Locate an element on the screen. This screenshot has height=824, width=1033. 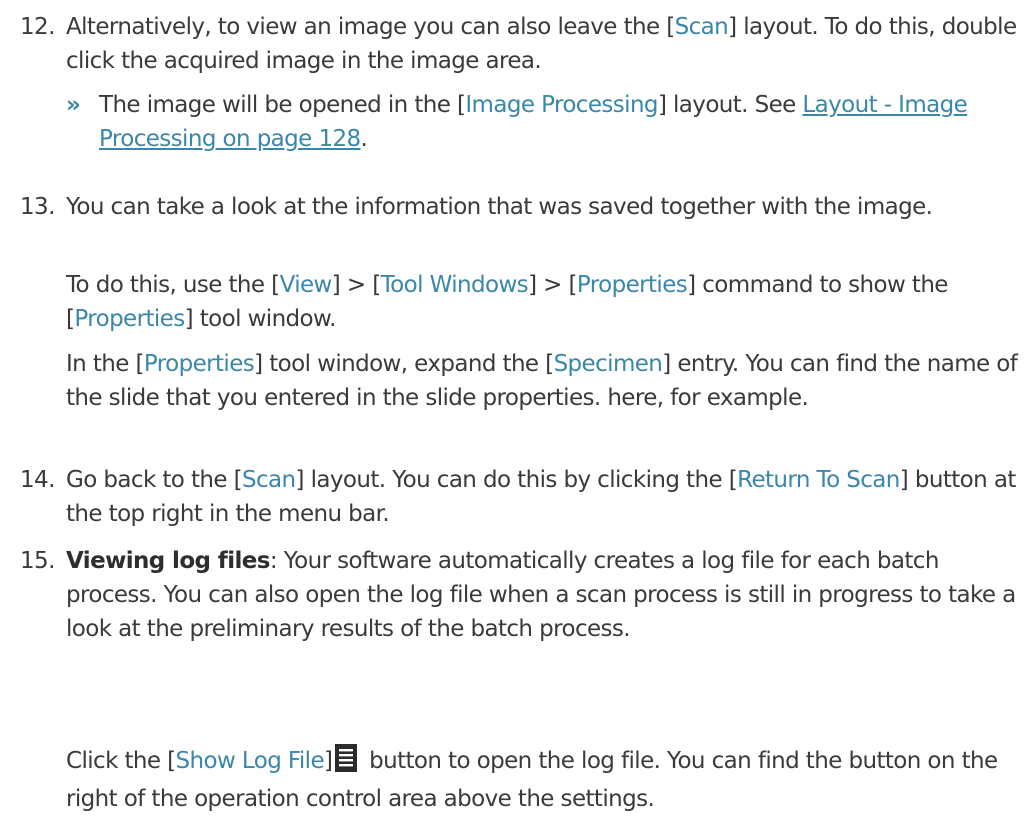
log-file-icon is located at coordinates (346, 763).